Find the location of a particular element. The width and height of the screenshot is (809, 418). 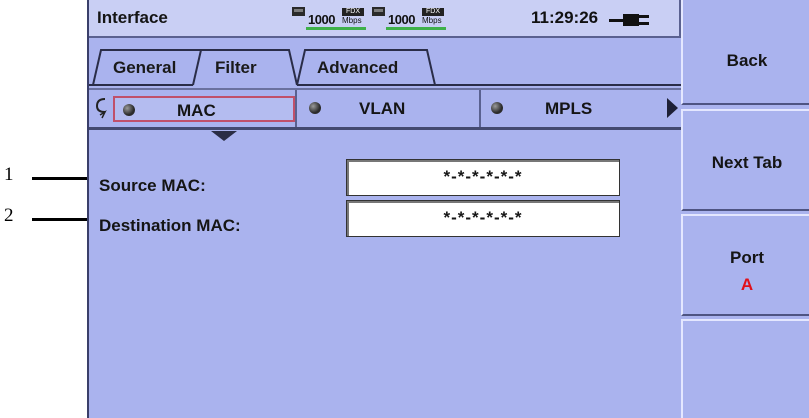

sub-tab-mpls: MPLS is located at coordinates (572, 109).